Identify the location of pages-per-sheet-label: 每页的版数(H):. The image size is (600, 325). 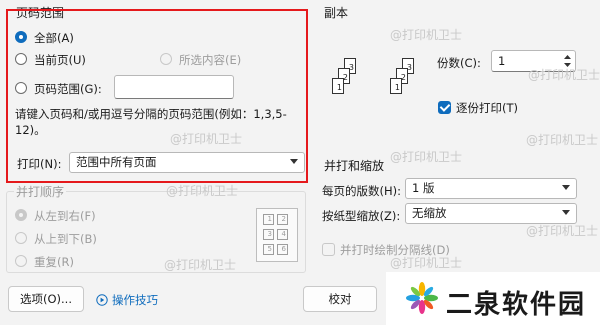
(361, 191).